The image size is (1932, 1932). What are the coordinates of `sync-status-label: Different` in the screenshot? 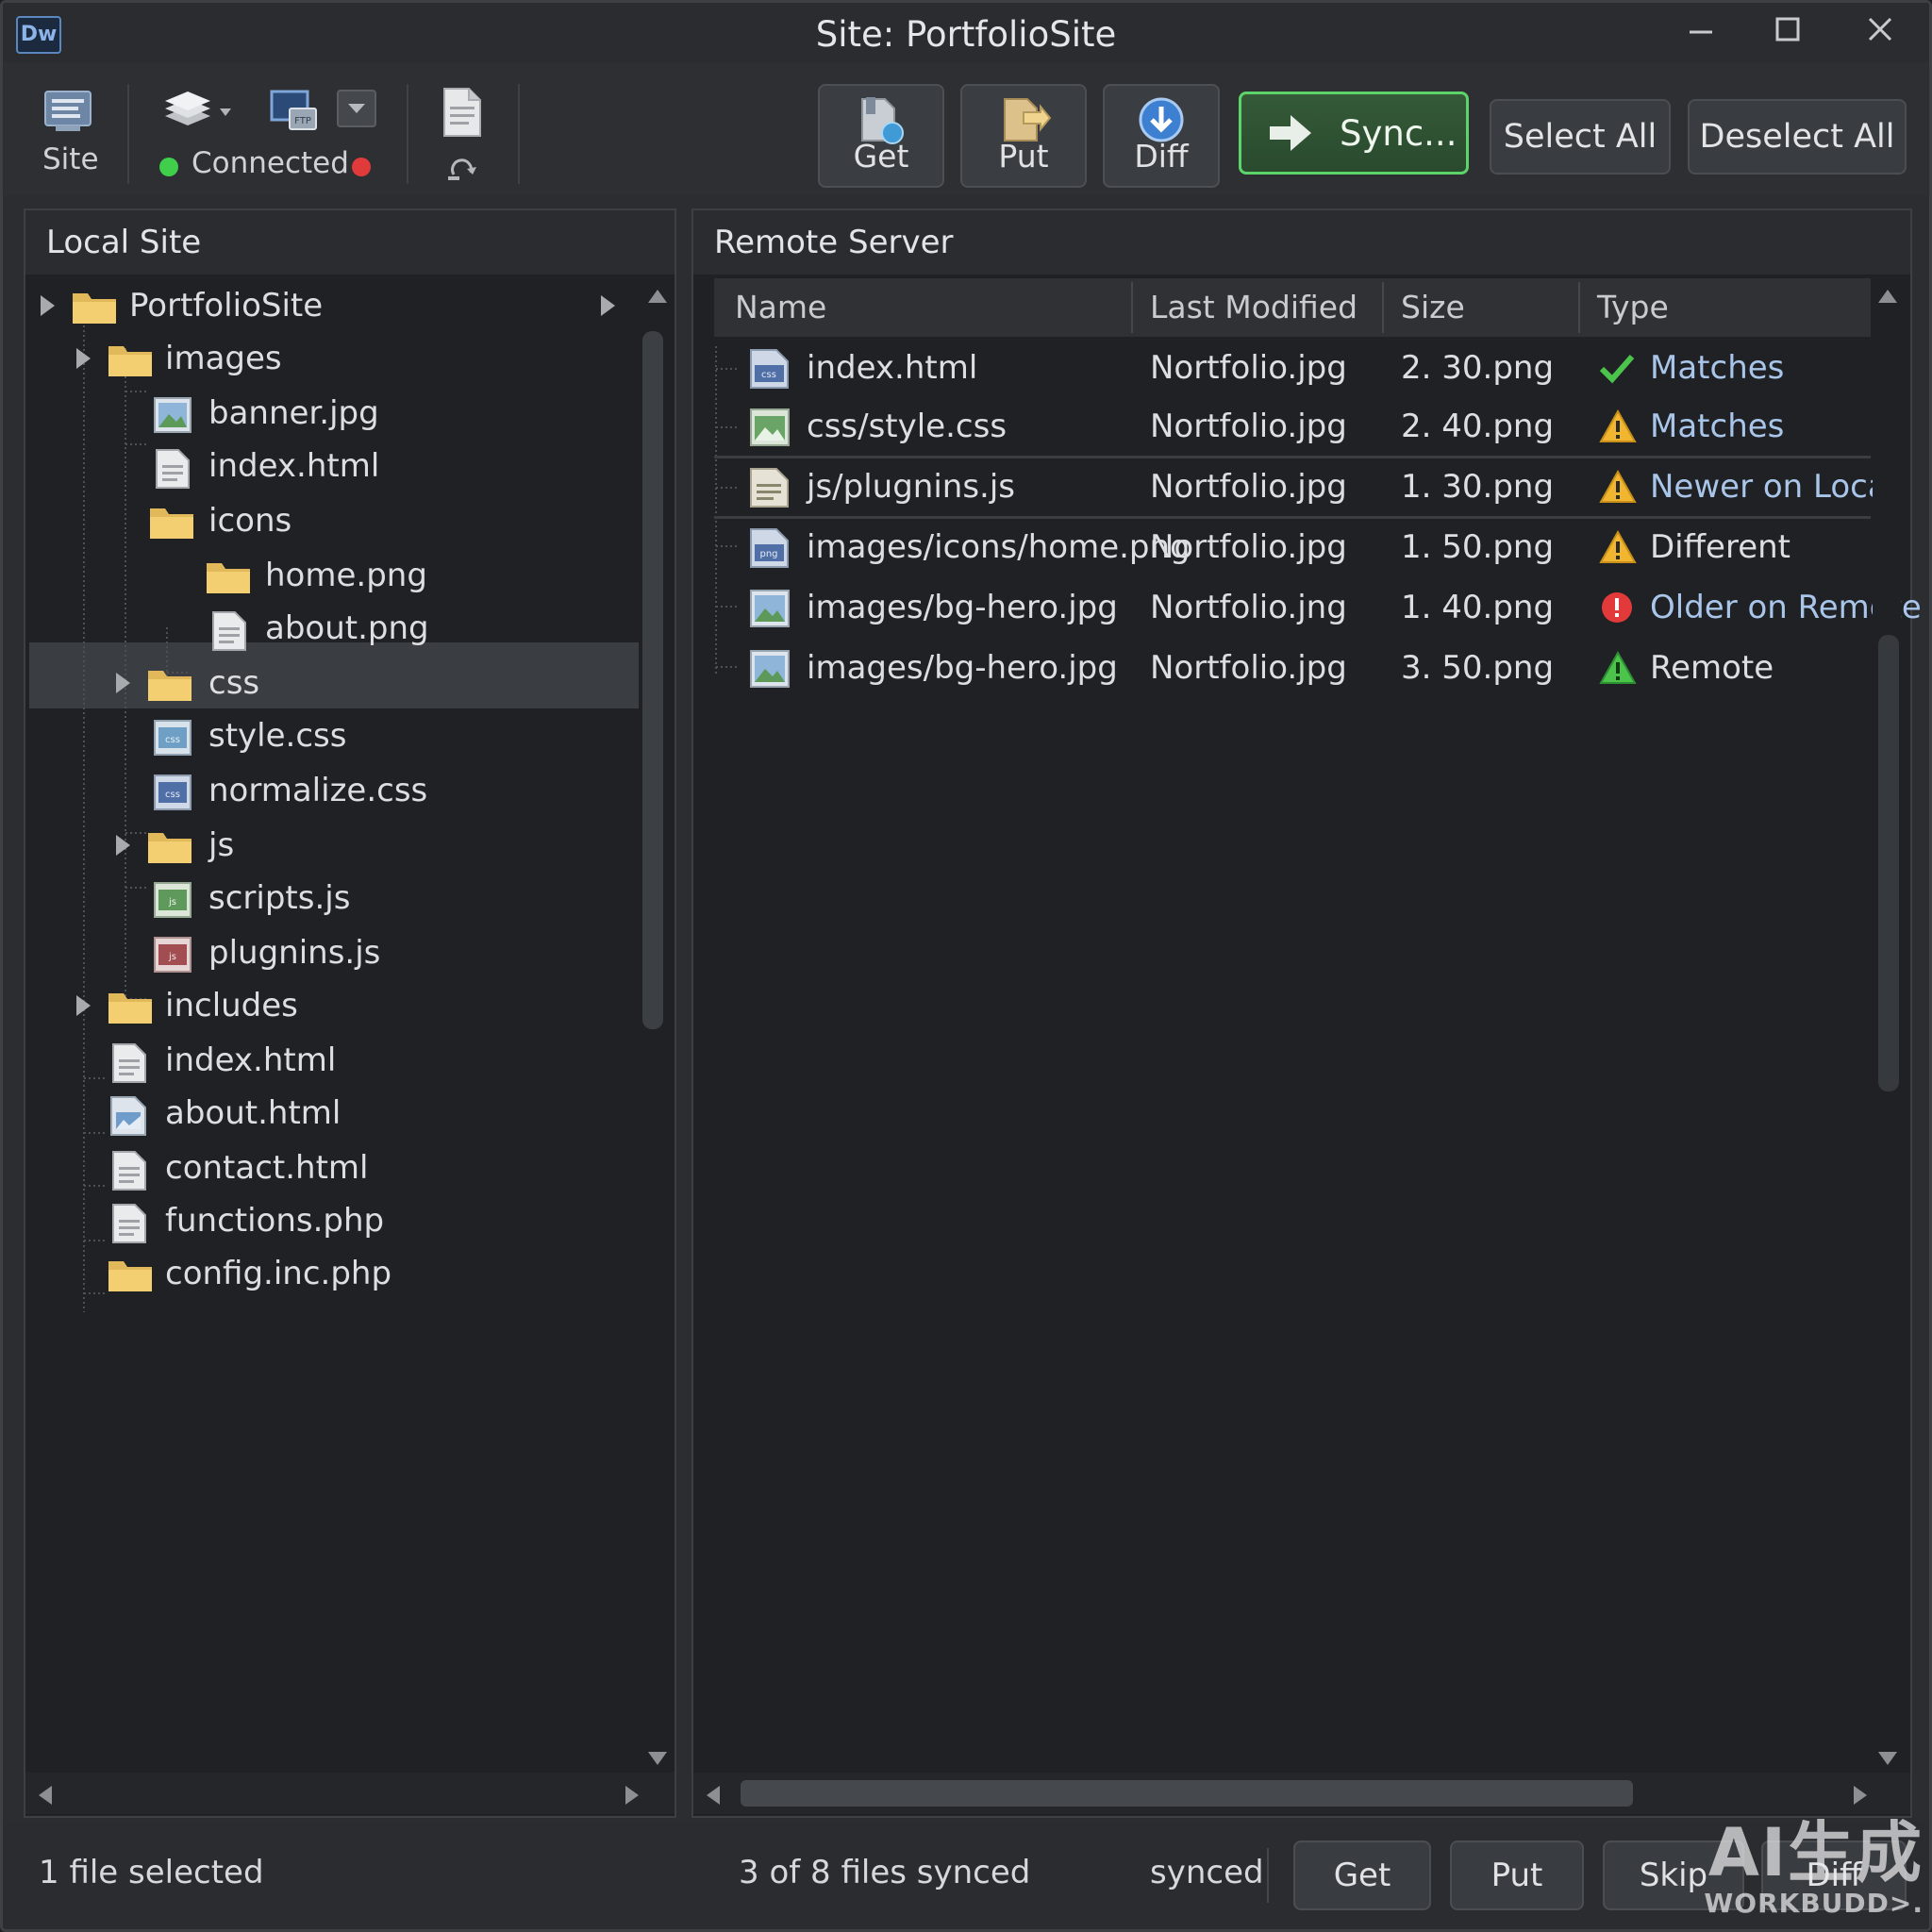 It's located at (1720, 547).